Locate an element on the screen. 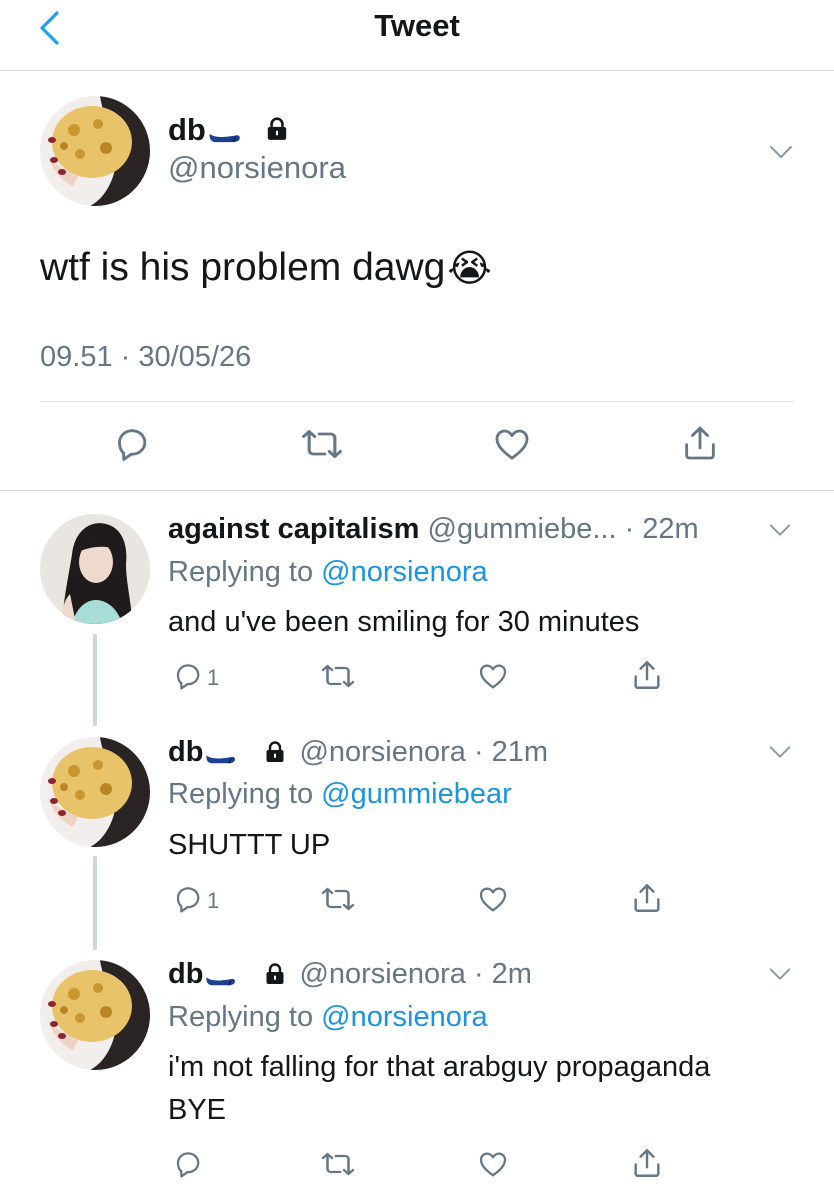 The height and width of the screenshot is (1200, 834). divider is located at coordinates (417, 401).